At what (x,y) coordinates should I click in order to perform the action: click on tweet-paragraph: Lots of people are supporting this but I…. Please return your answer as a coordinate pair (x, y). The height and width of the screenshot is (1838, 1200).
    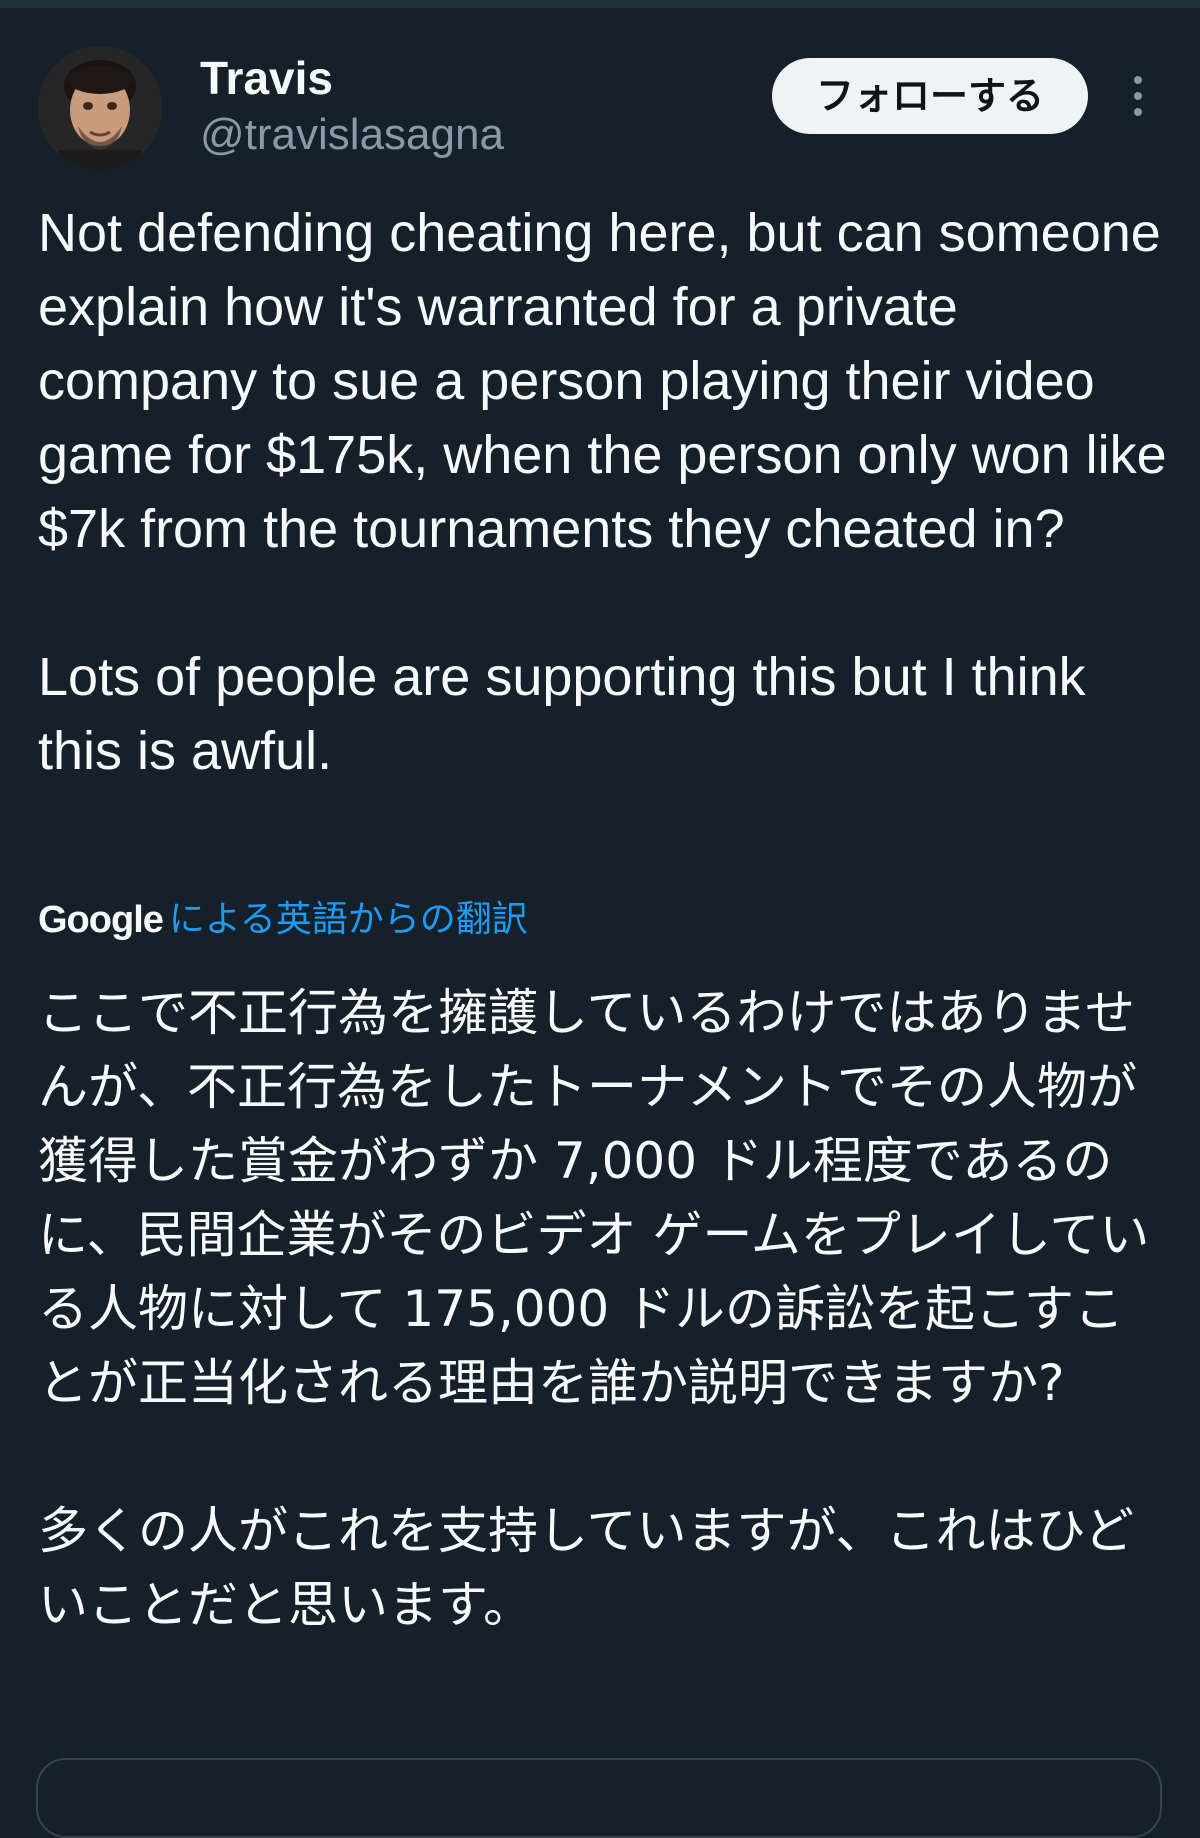
    Looking at the image, I should click on (562, 714).